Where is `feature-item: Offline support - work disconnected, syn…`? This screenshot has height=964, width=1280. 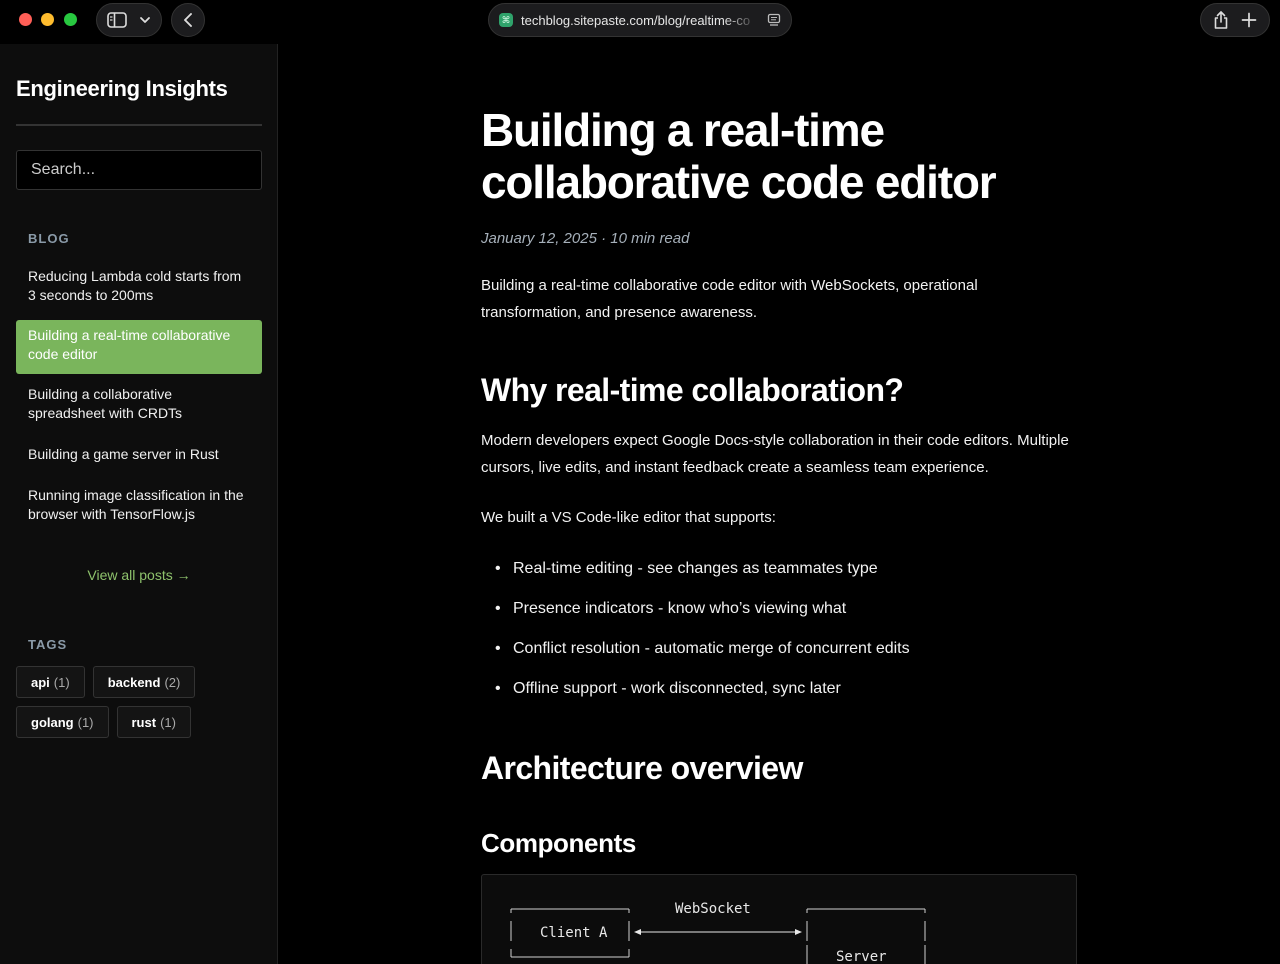
feature-item: Offline support - work disconnected, syn… is located at coordinates (702, 696).